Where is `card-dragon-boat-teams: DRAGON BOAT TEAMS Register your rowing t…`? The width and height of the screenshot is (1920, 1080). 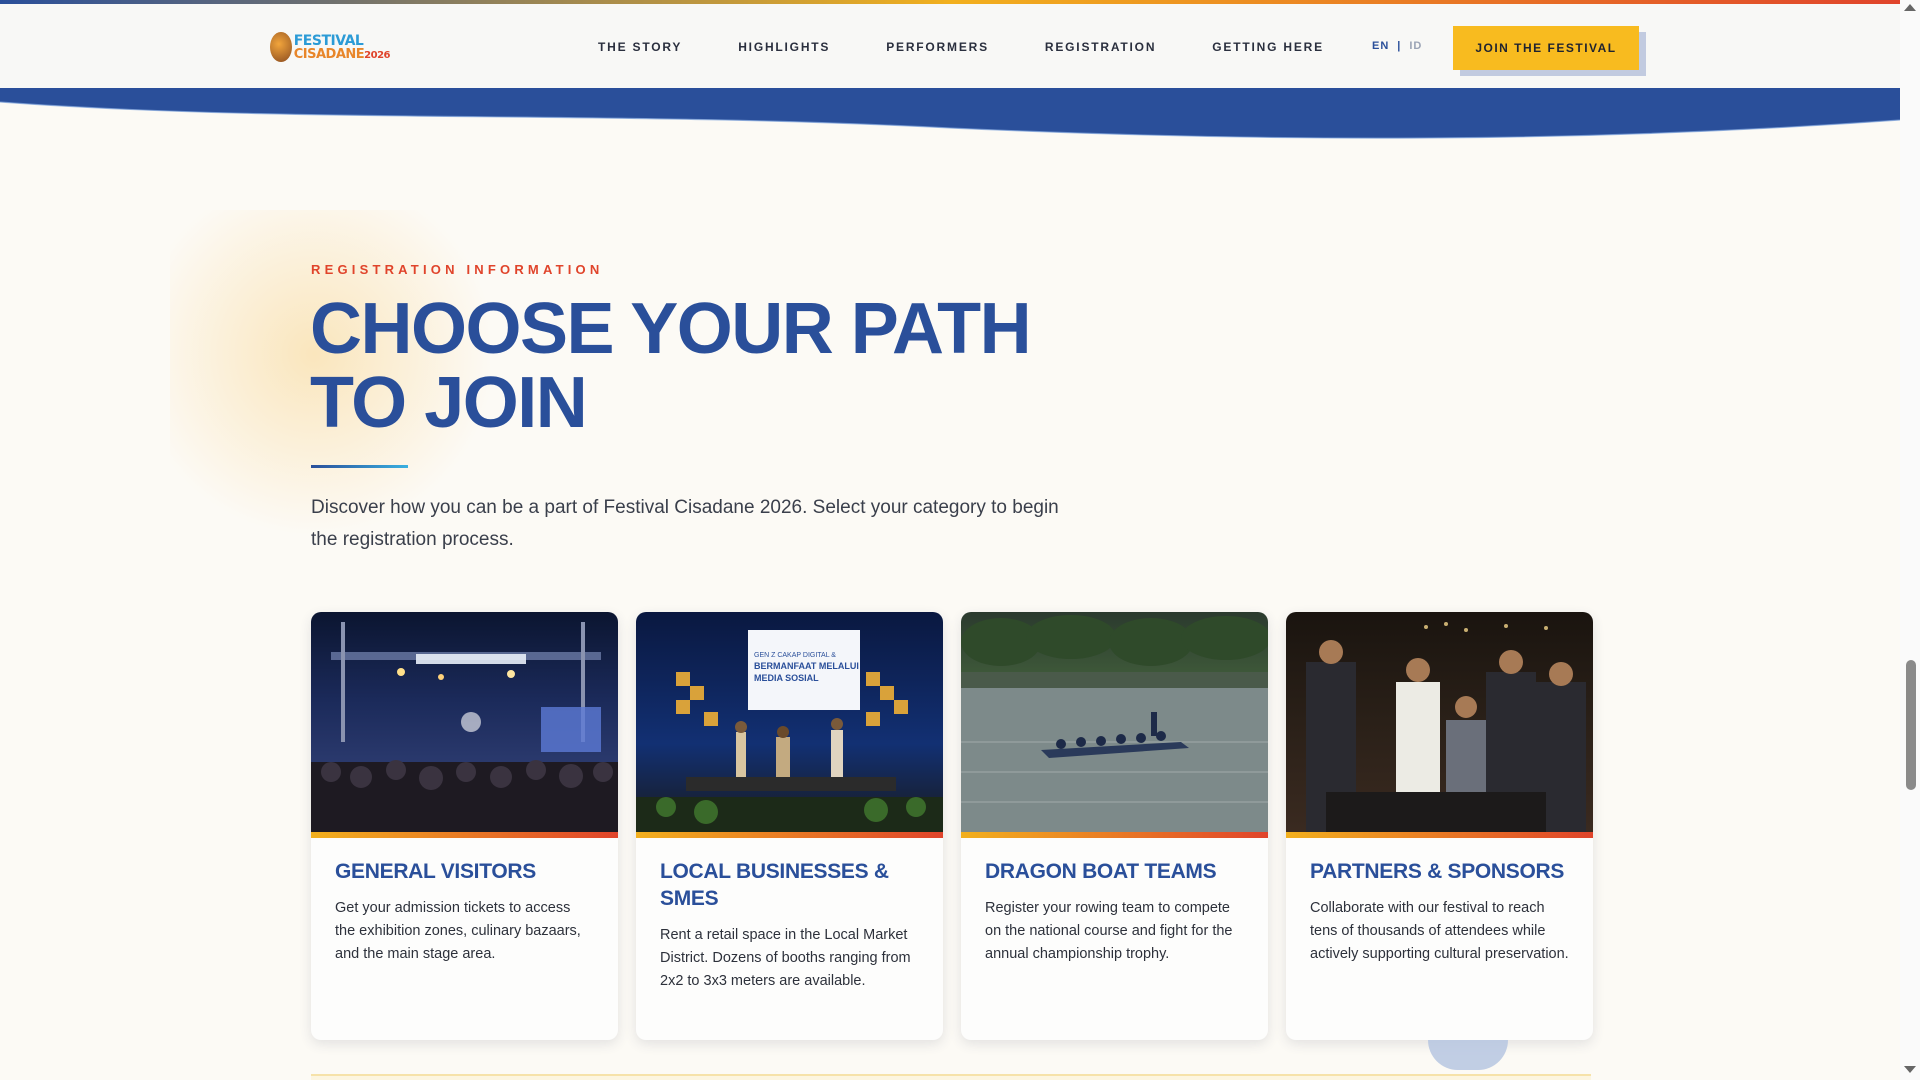 card-dragon-boat-teams: DRAGON BOAT TEAMS Register your rowing t… is located at coordinates (1114, 826).